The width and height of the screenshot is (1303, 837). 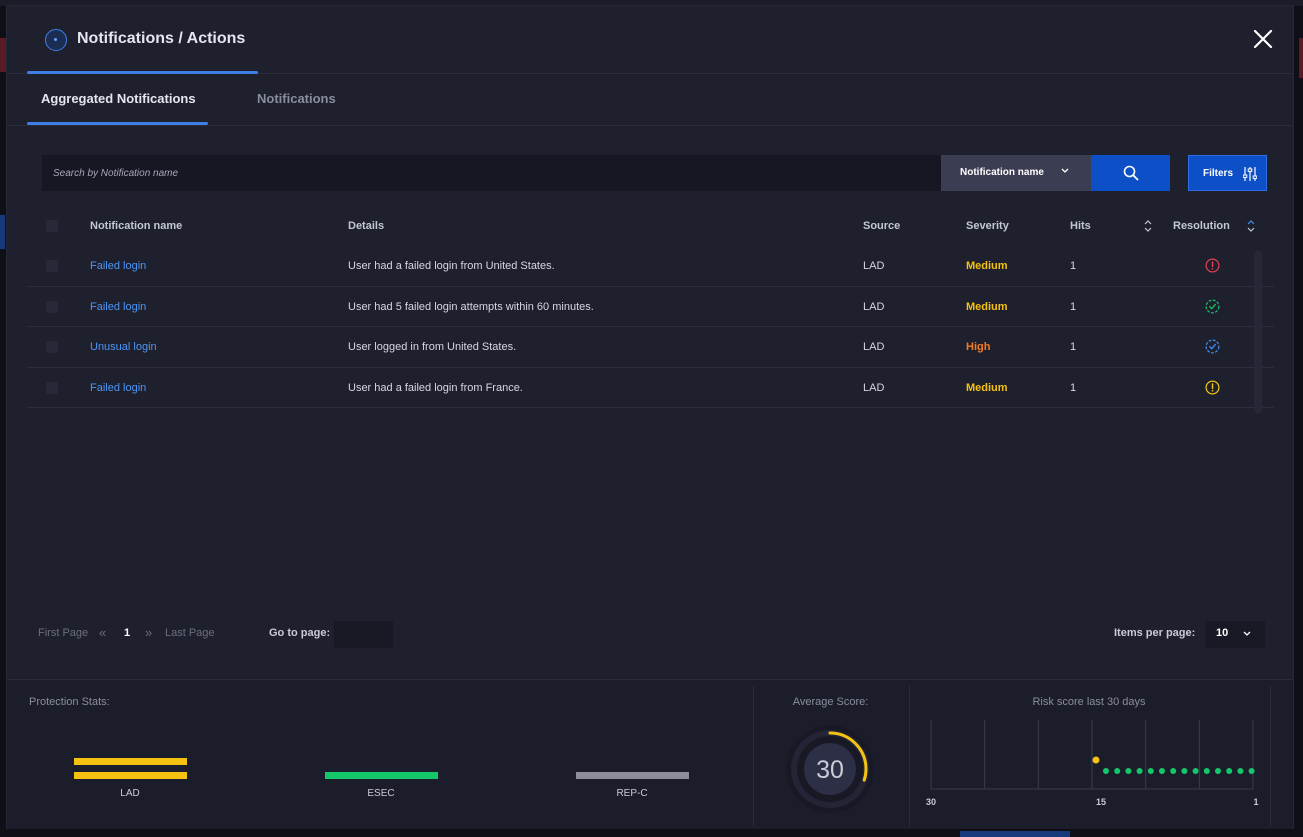 I want to click on divider, so click(x=1270, y=756).